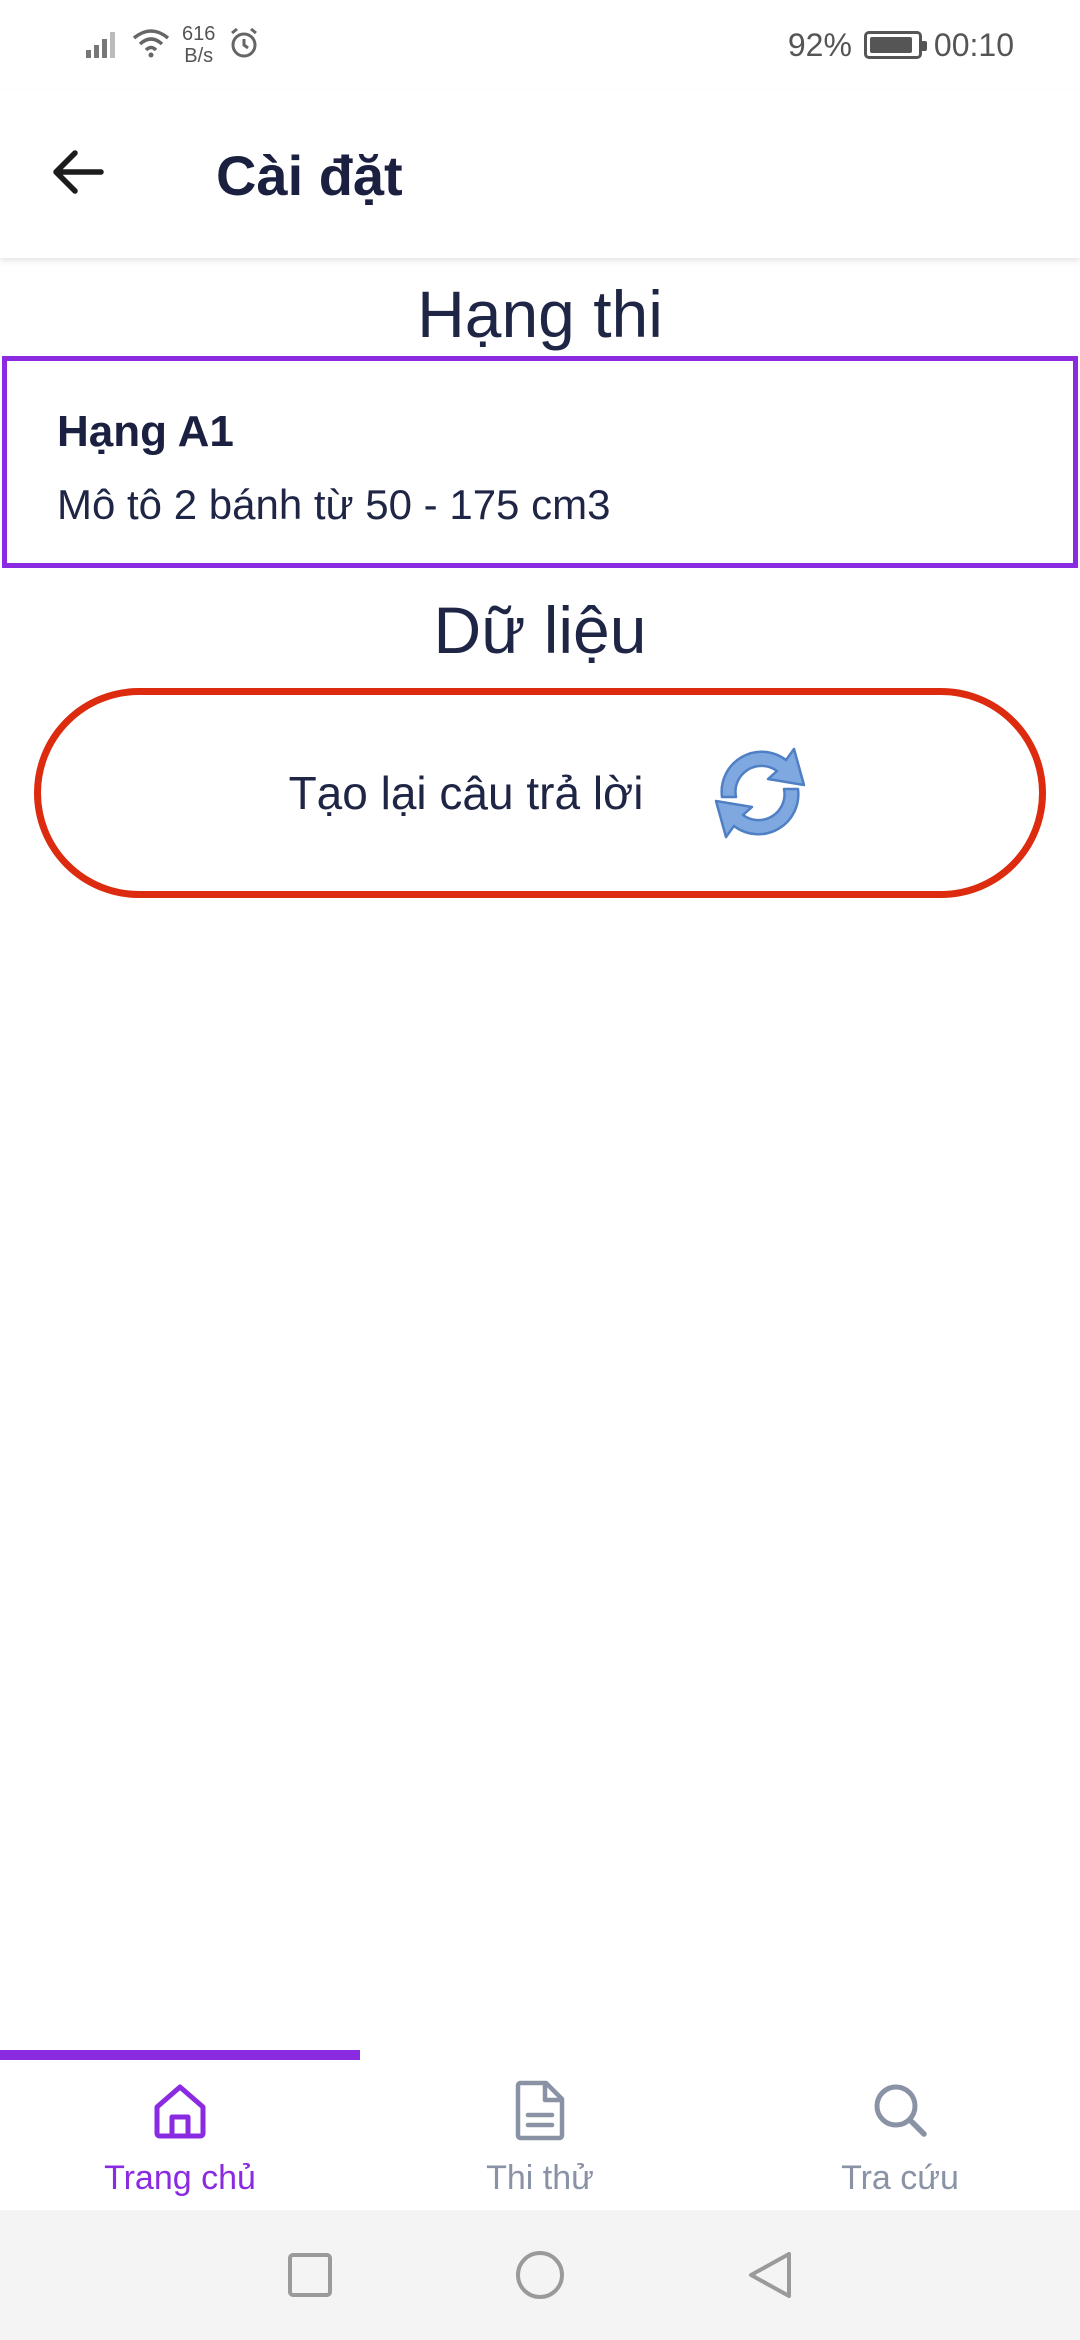  I want to click on nav-label-practice-test: Thi thử, so click(540, 2178).